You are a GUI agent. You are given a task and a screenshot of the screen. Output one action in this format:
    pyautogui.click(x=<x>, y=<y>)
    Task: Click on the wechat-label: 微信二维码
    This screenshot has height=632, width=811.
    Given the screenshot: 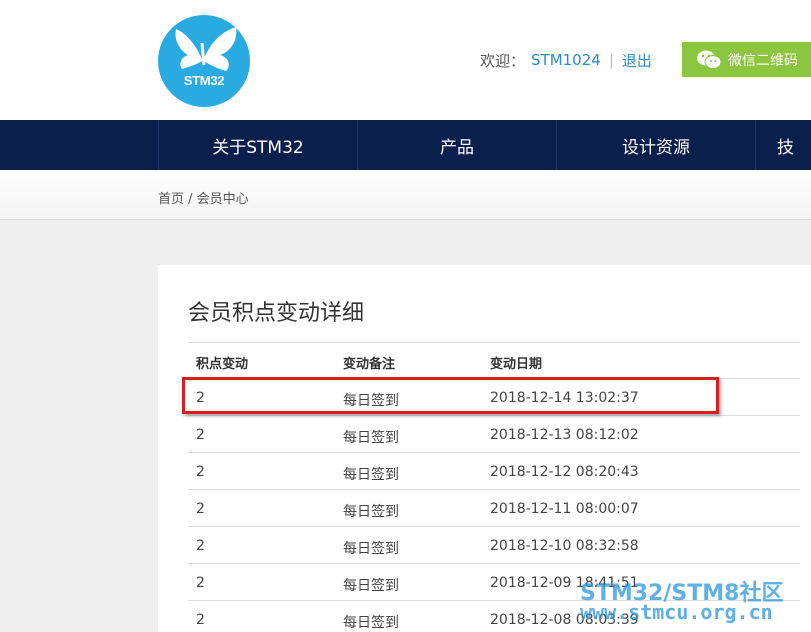 What is the action you would take?
    pyautogui.click(x=763, y=60)
    